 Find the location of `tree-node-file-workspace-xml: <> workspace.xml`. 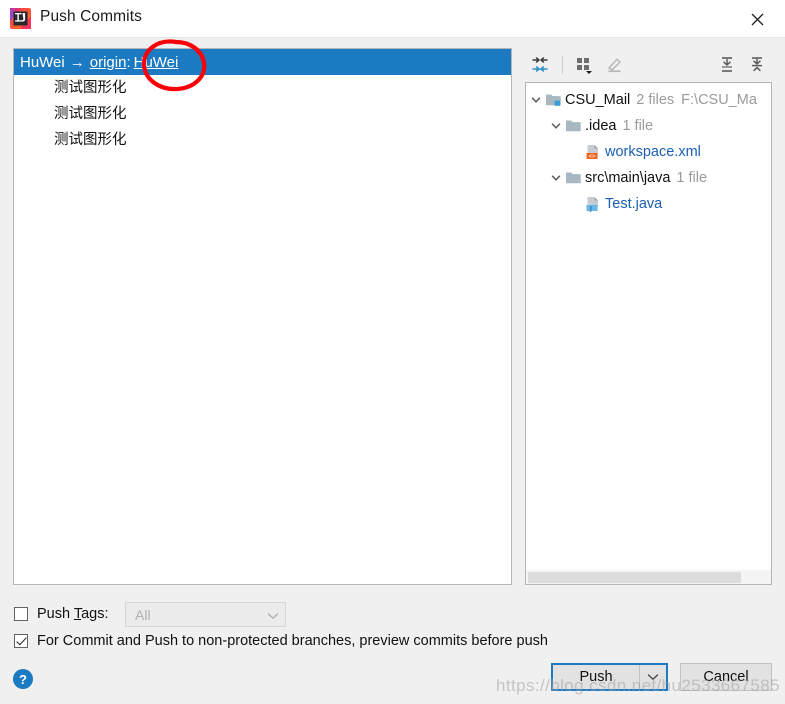

tree-node-file-workspace-xml: <> workspace.xml is located at coordinates (642, 151).